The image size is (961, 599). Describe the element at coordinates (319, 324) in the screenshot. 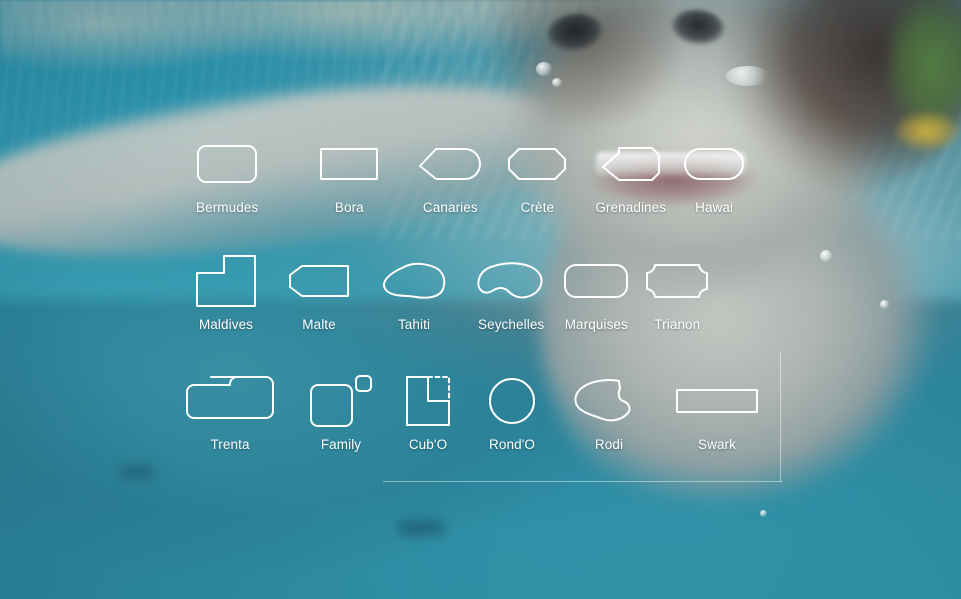

I see `shape-label: Malte` at that location.